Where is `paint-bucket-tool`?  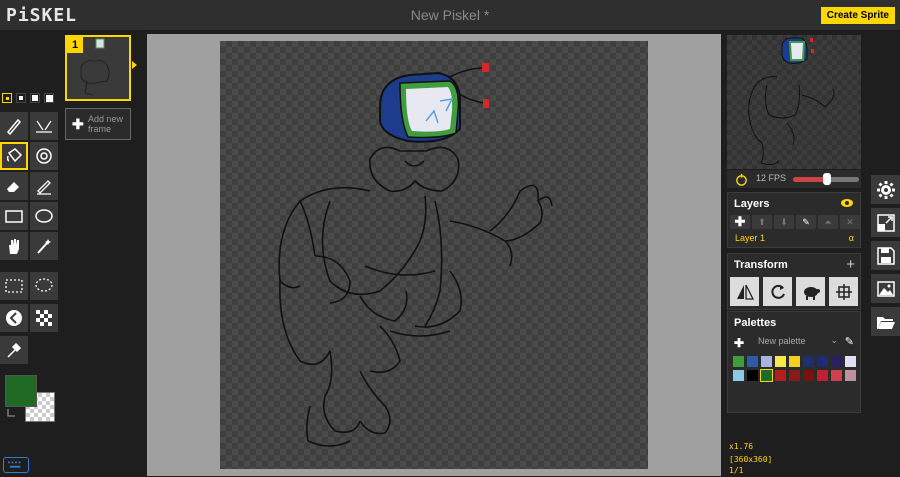 paint-bucket-tool is located at coordinates (14, 156).